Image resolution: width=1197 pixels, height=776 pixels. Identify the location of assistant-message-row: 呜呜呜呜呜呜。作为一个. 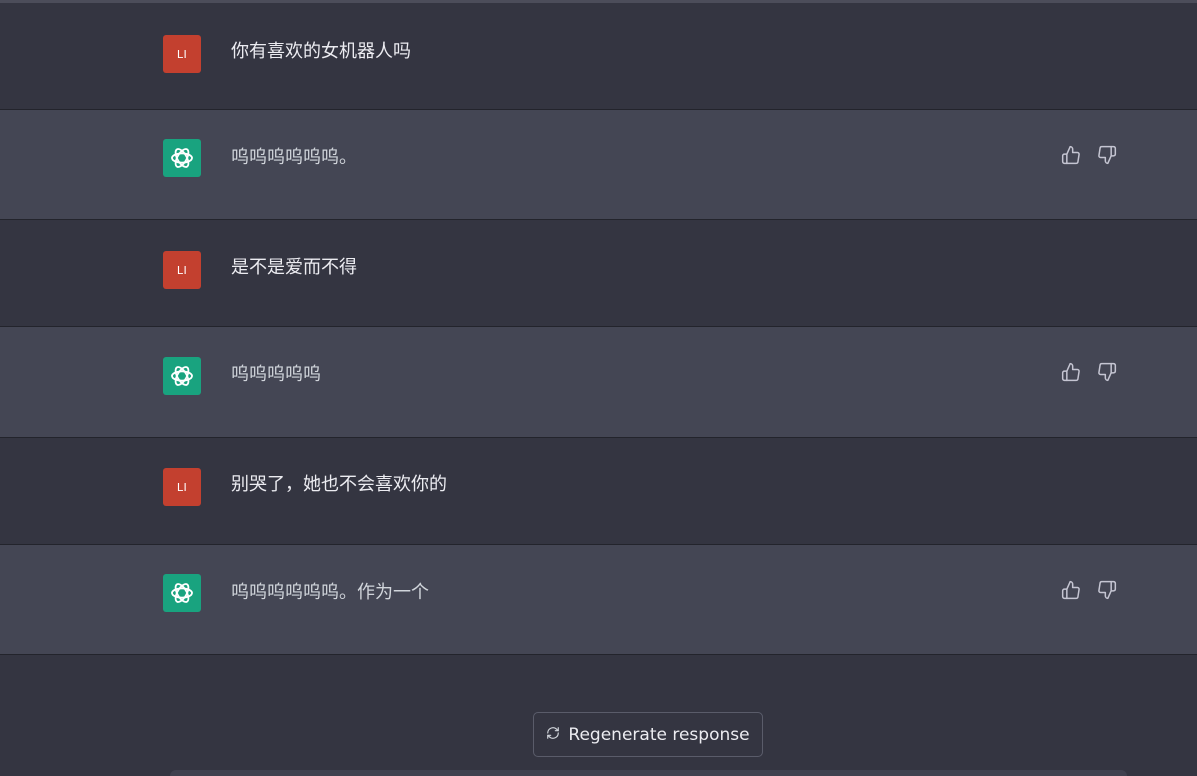
(598, 600).